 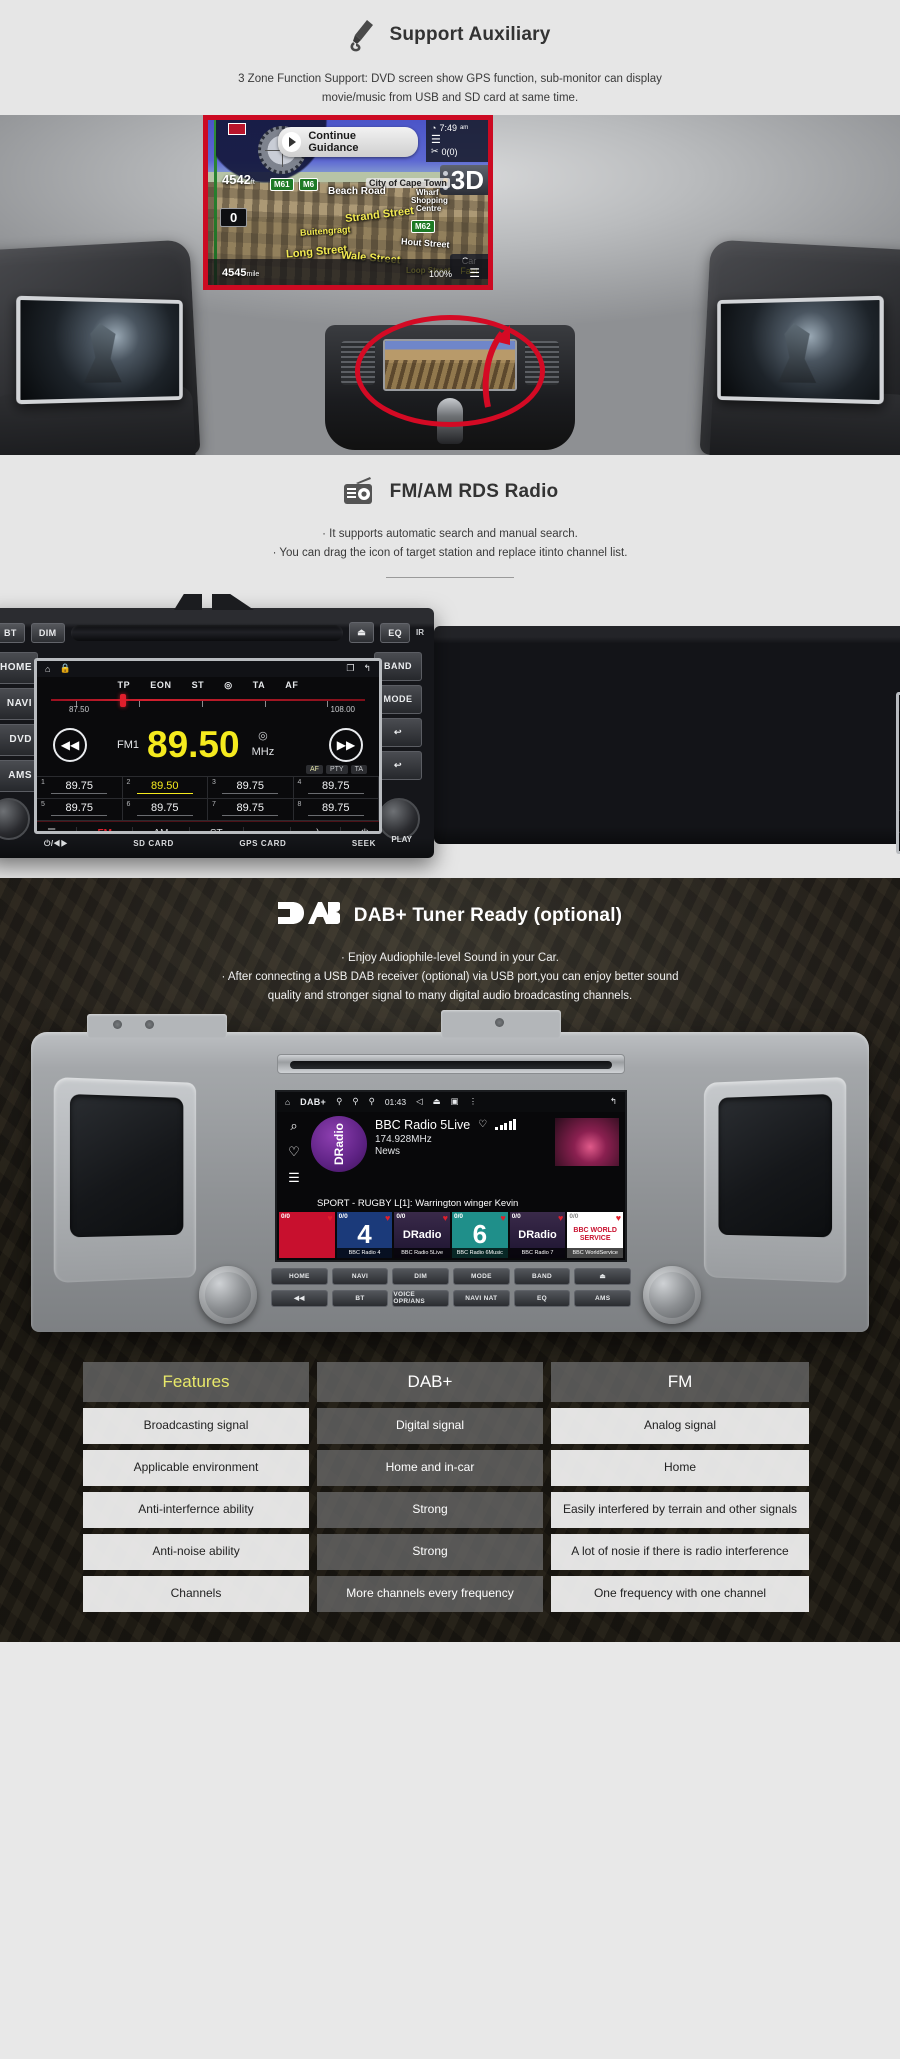 What do you see at coordinates (542, 1276) in the screenshot?
I see `band-button: BAND` at bounding box center [542, 1276].